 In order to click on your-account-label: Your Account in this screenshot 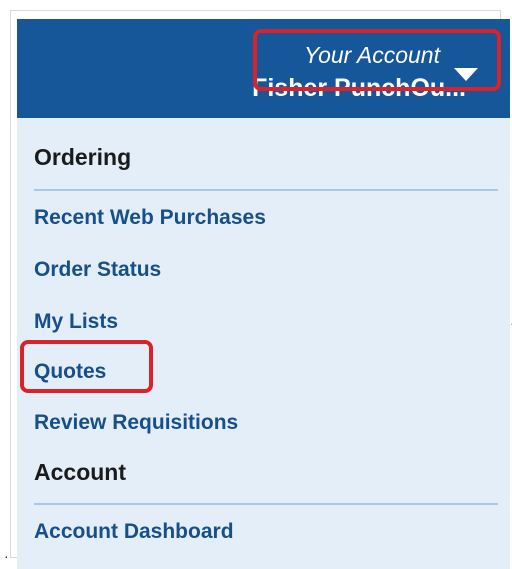, I will do `click(372, 55)`.